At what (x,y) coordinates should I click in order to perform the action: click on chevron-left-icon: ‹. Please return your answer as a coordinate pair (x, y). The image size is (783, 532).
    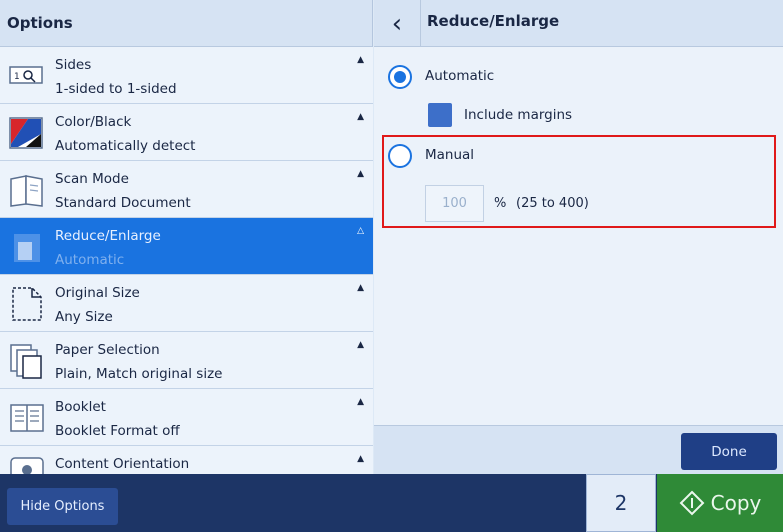
    Looking at the image, I should click on (397, 23).